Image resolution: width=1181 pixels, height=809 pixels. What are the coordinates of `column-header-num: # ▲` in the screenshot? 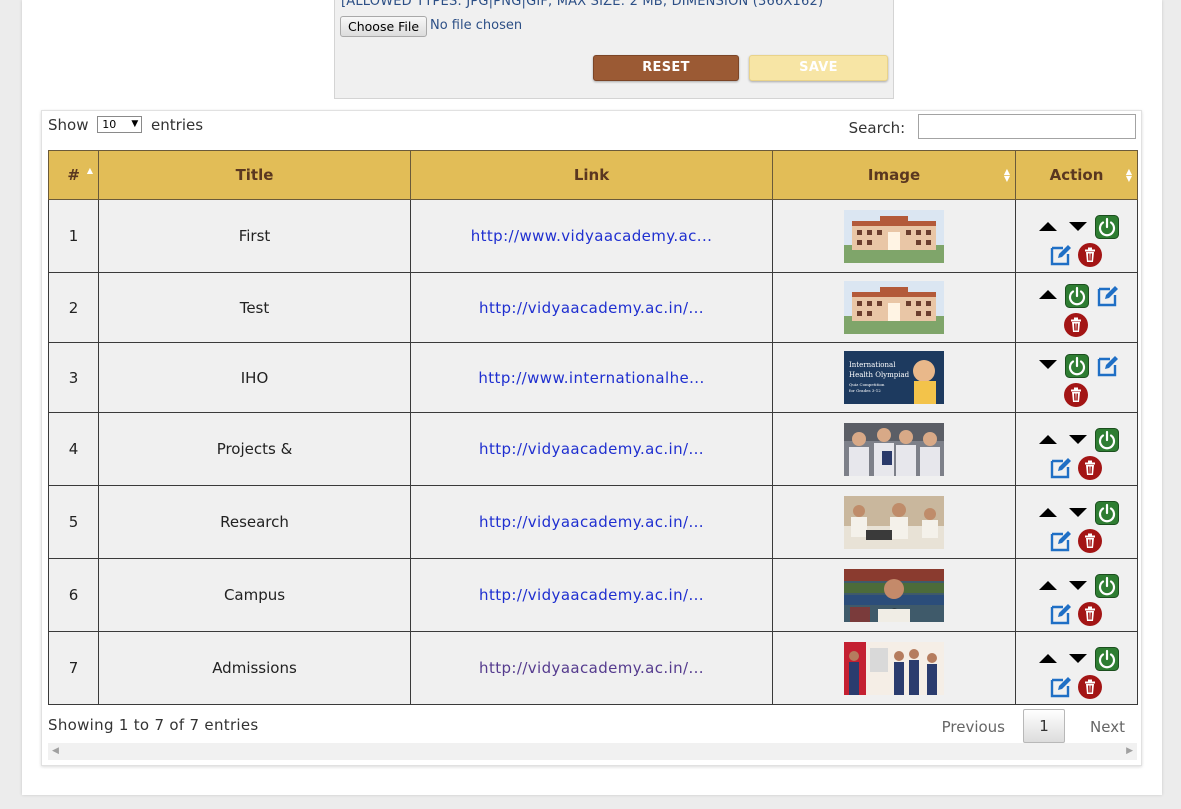 It's located at (73, 175).